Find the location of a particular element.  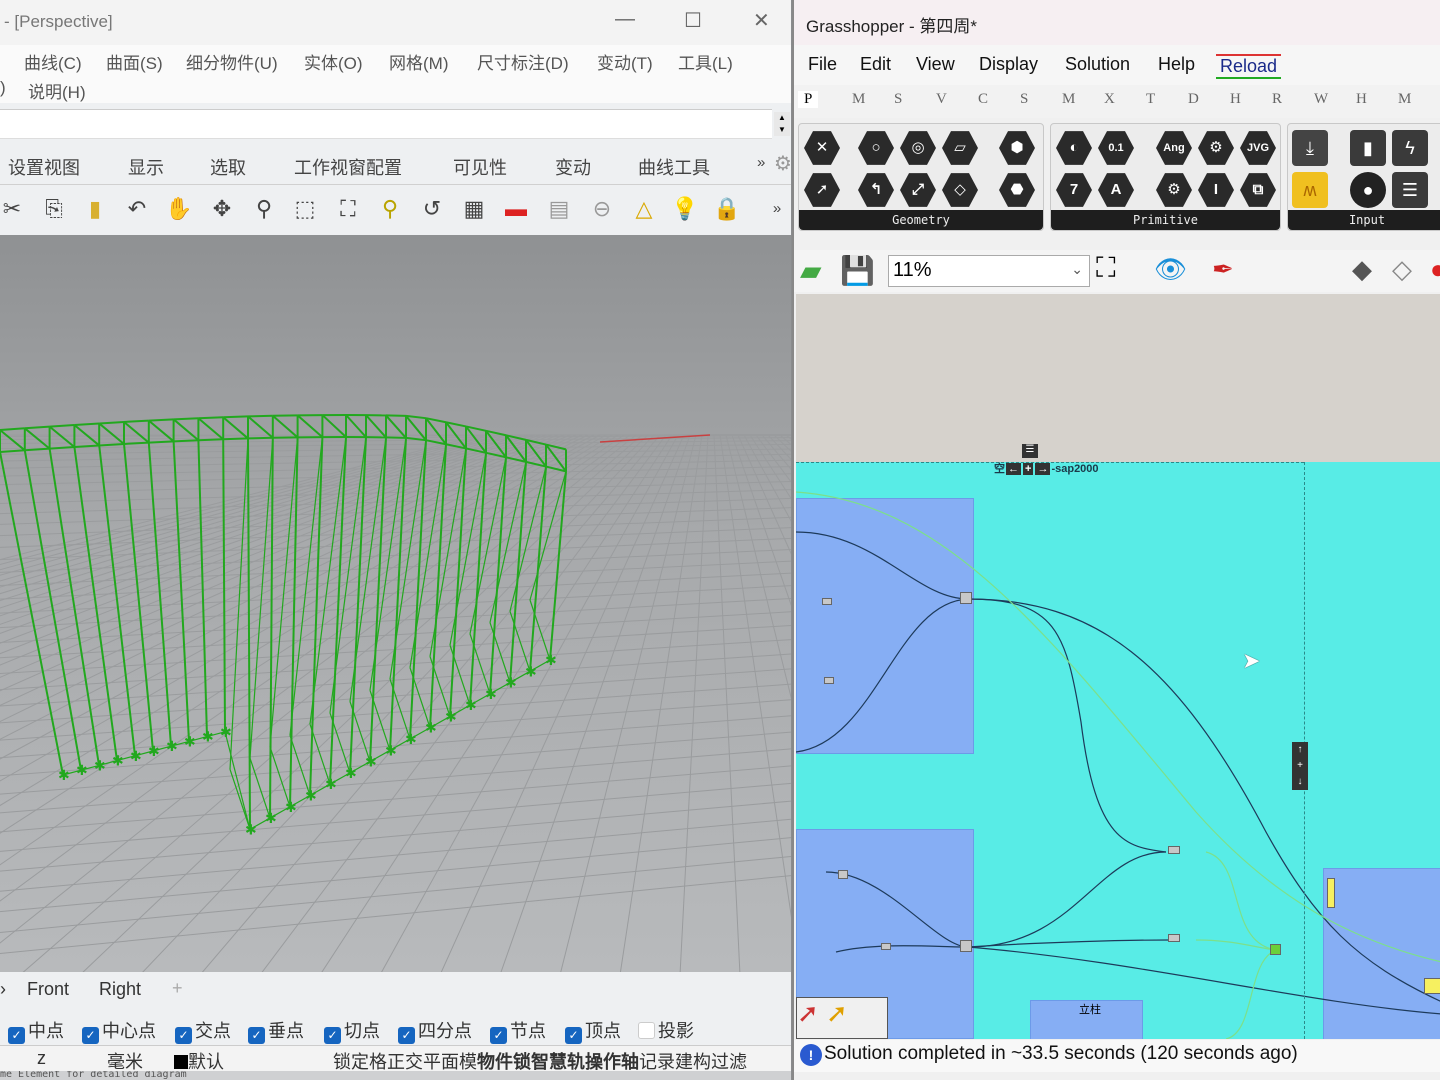

tab-transform: 变动 is located at coordinates (573, 167).